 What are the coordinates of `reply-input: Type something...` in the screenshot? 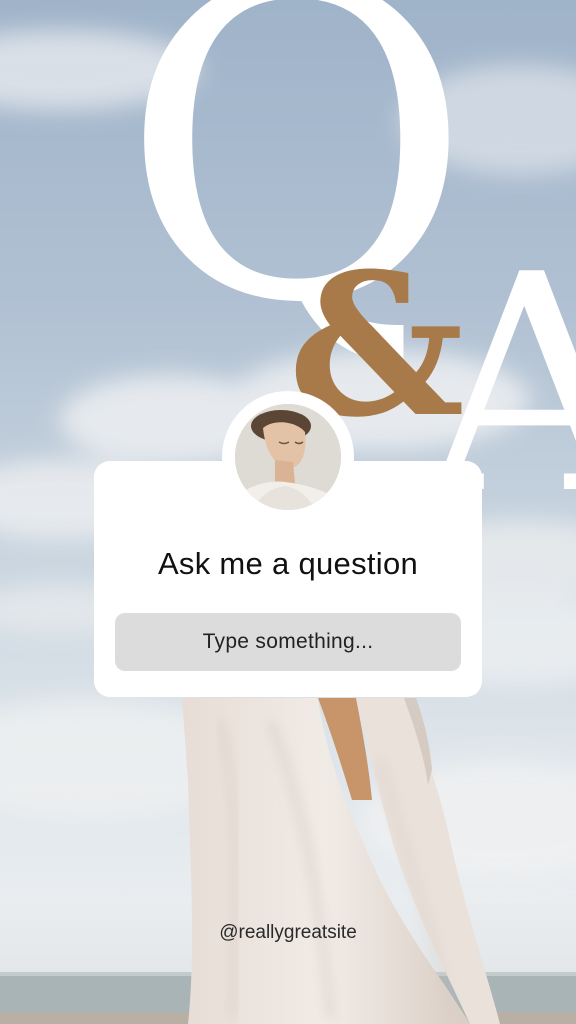 It's located at (288, 642).